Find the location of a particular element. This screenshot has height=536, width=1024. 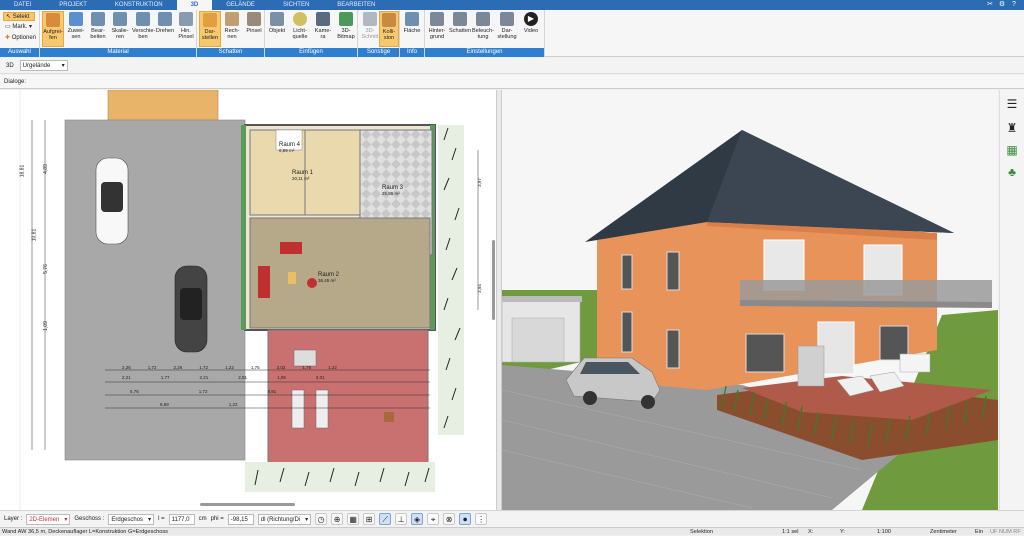

group-sonstige: 3D- Schnitt Kolli- sion Sonstige is located at coordinates (379, 33).